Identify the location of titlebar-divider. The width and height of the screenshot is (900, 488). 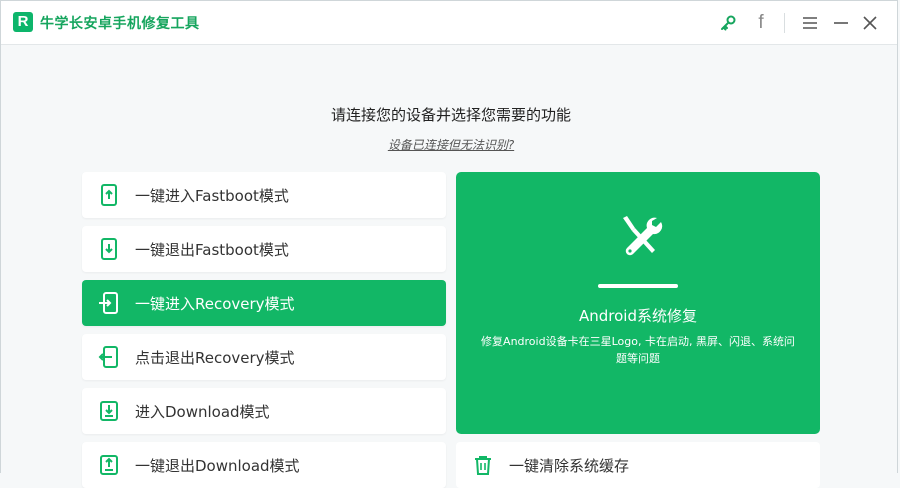
(784, 23).